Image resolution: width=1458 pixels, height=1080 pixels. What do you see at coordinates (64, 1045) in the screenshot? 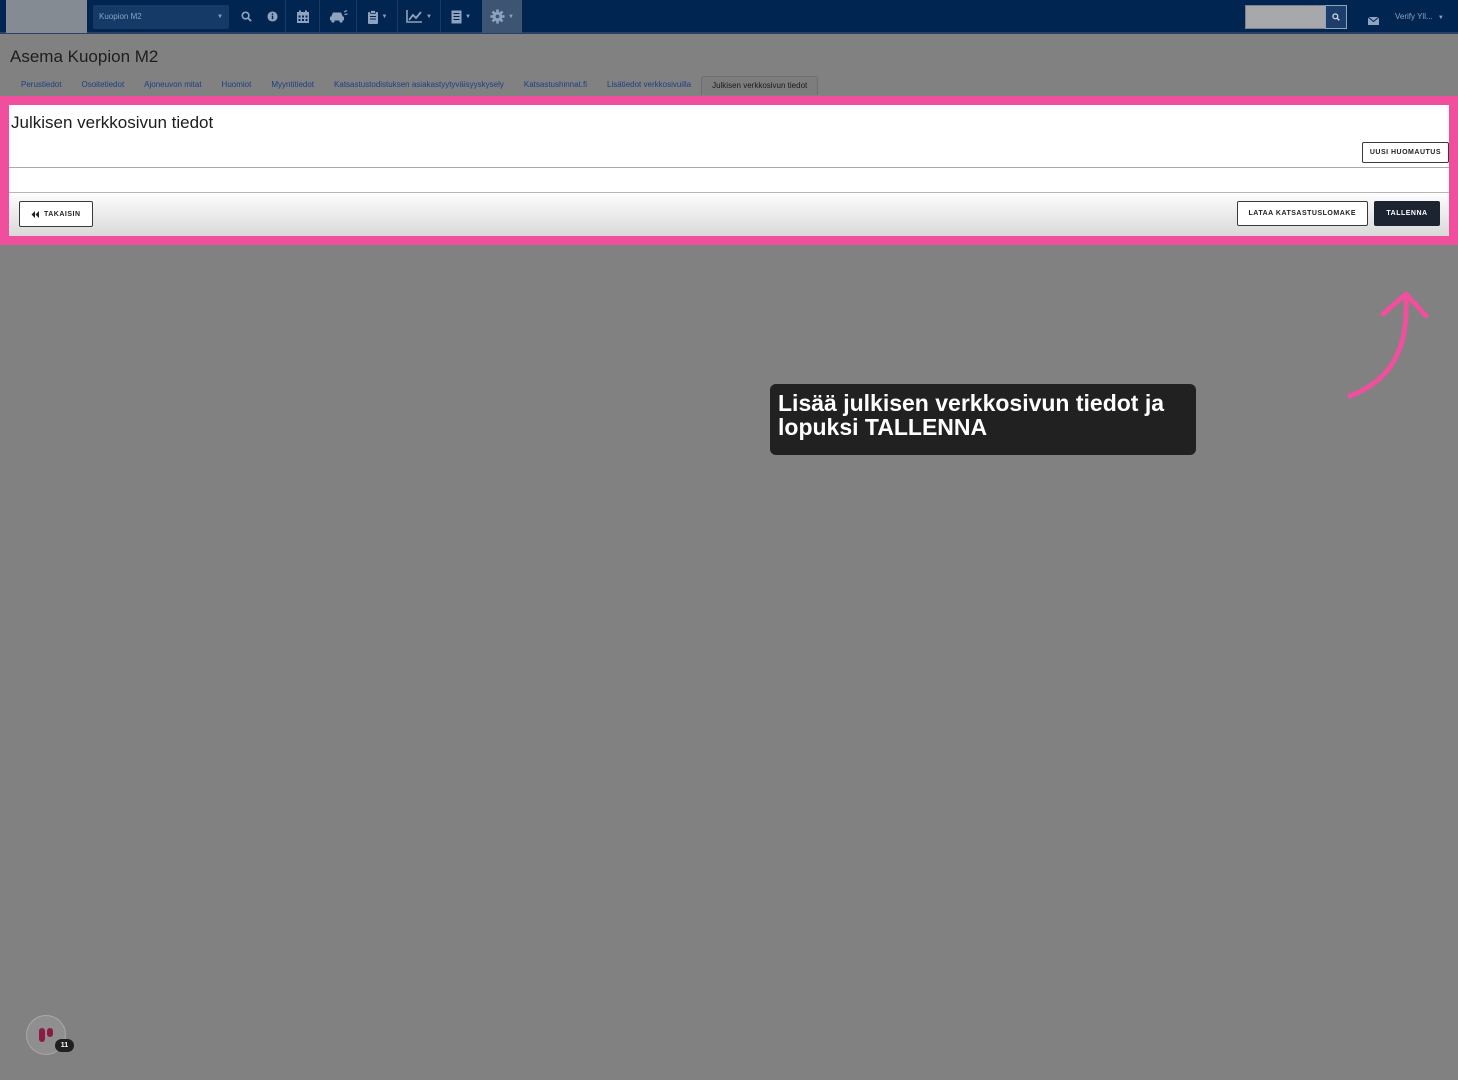
I see `guide-count-badge: 11` at bounding box center [64, 1045].